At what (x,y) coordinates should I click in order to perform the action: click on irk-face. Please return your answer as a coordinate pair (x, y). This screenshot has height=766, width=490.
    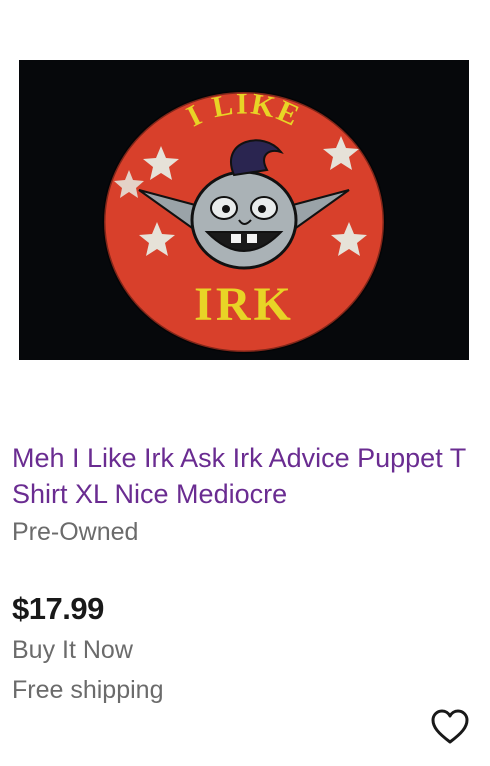
    Looking at the image, I should click on (244, 220).